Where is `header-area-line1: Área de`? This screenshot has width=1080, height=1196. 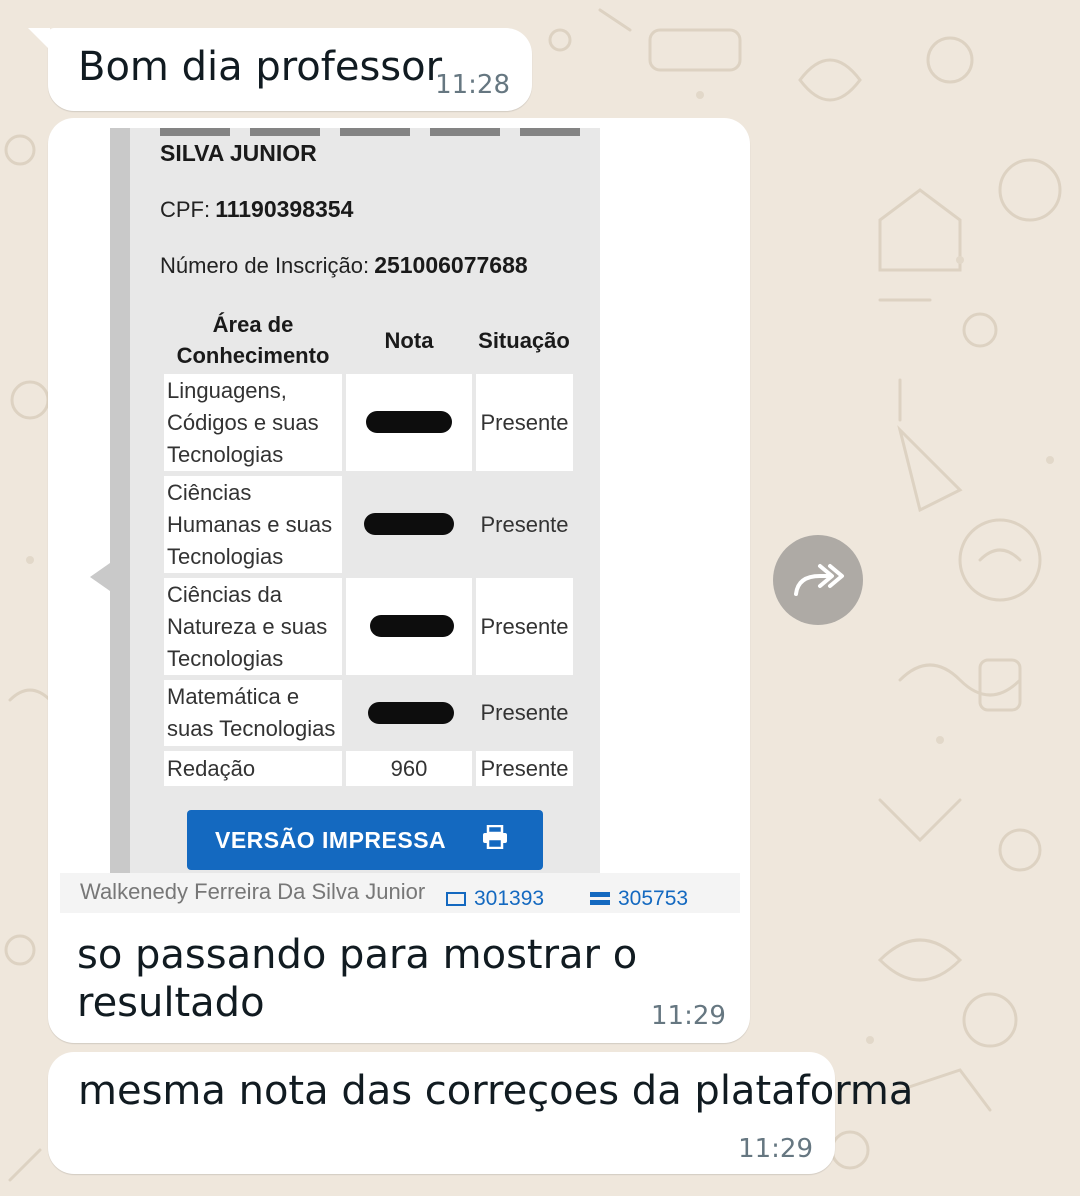 header-area-line1: Área de is located at coordinates (253, 324).